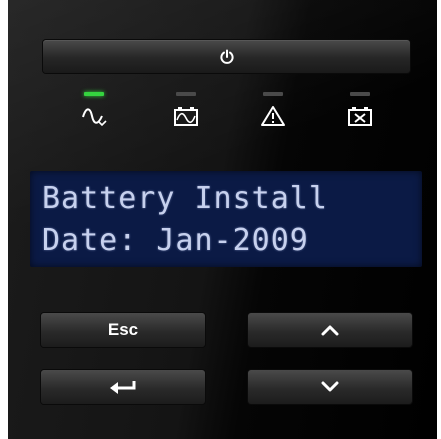  I want to click on chevron-up-icon, so click(330, 330).